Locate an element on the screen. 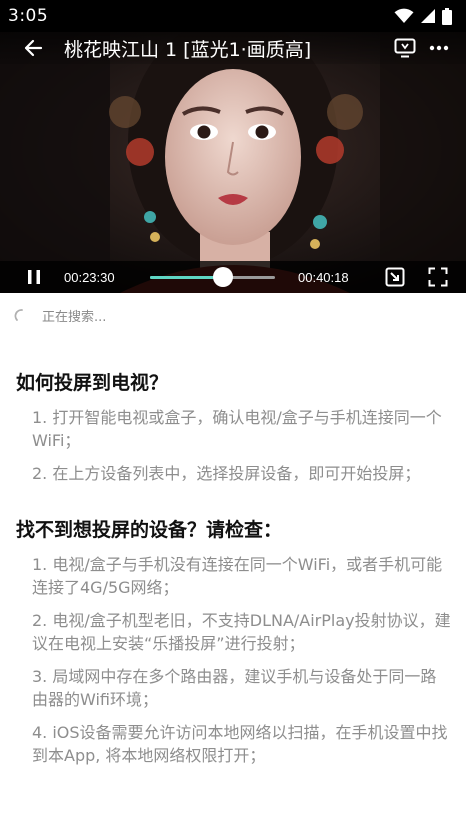  progress-thumb is located at coordinates (222, 277).